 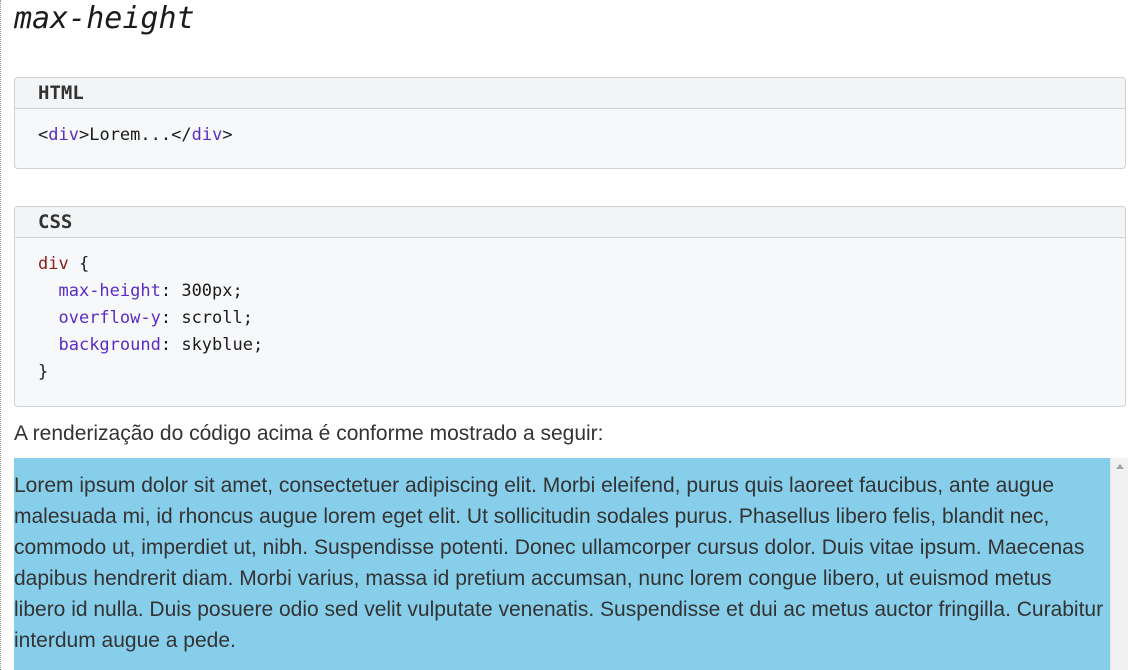 I want to click on html-code-example: HTML <div>Lorem...</div>, so click(x=570, y=123).